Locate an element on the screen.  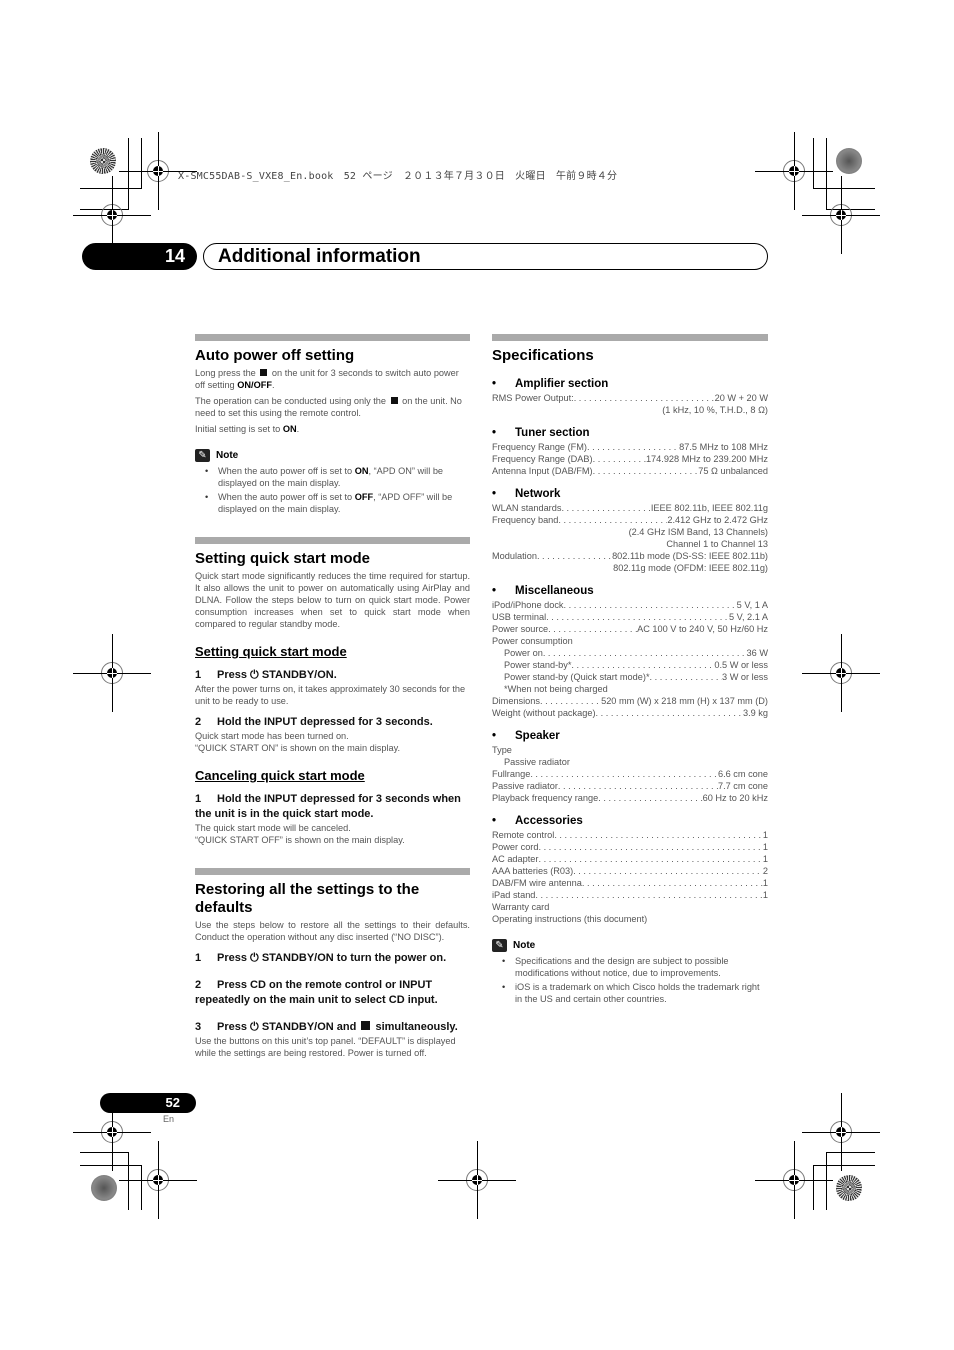
keyword: ON is located at coordinates (289, 429).